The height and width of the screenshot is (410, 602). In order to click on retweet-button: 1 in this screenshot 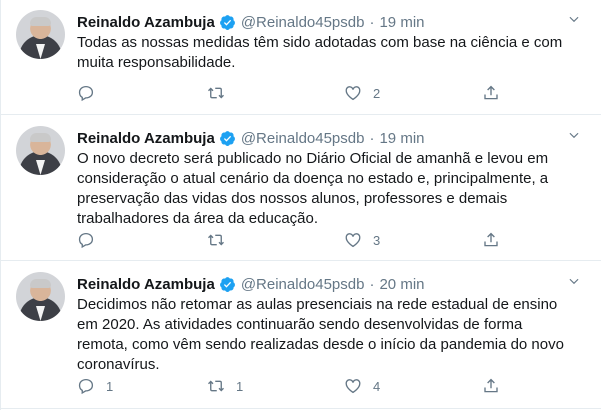, I will do `click(225, 386)`.